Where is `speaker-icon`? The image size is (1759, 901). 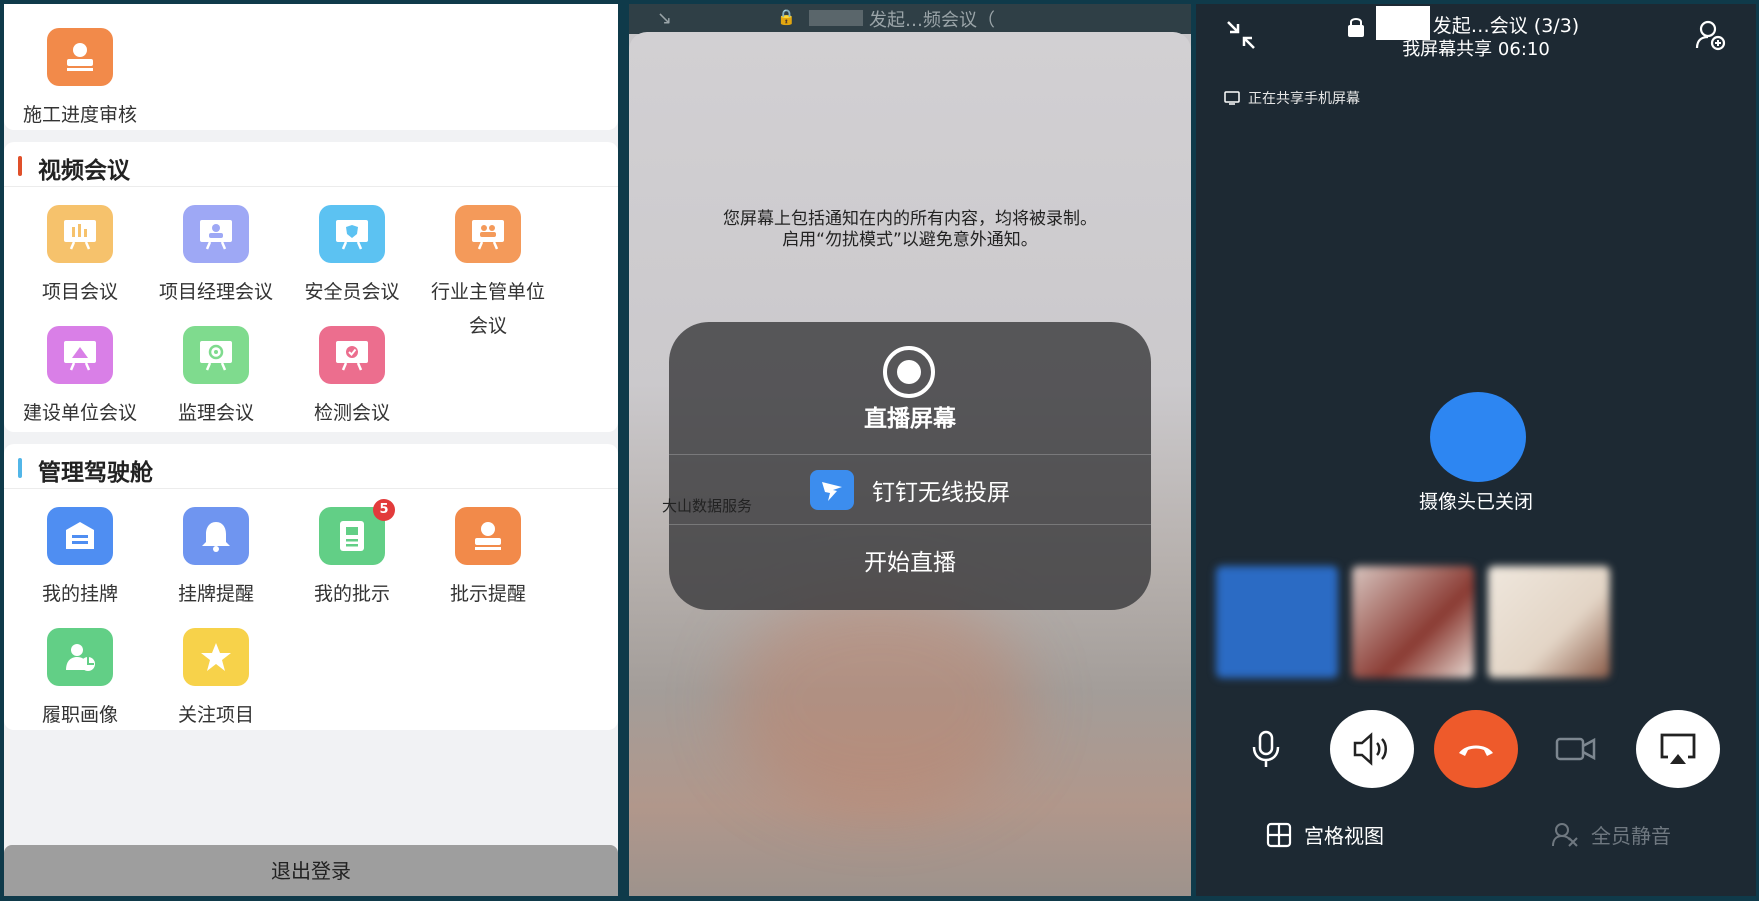
speaker-icon is located at coordinates (1370, 749).